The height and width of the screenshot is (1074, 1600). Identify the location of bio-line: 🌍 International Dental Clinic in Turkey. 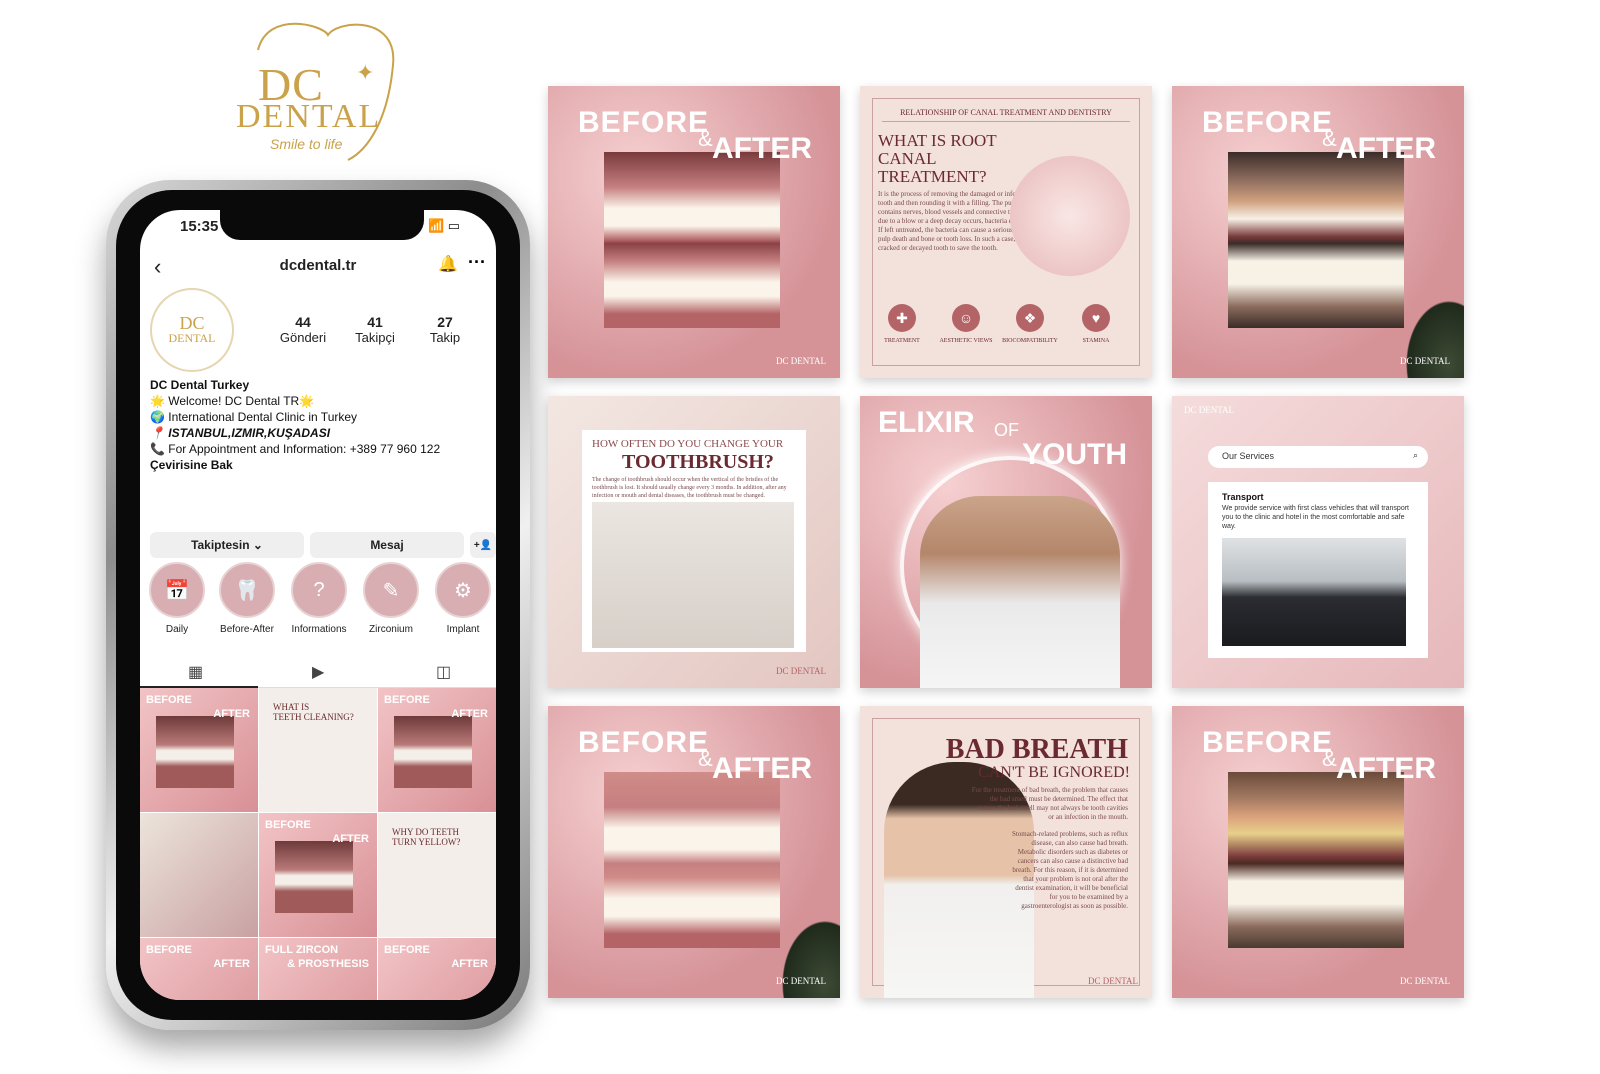
(254, 417).